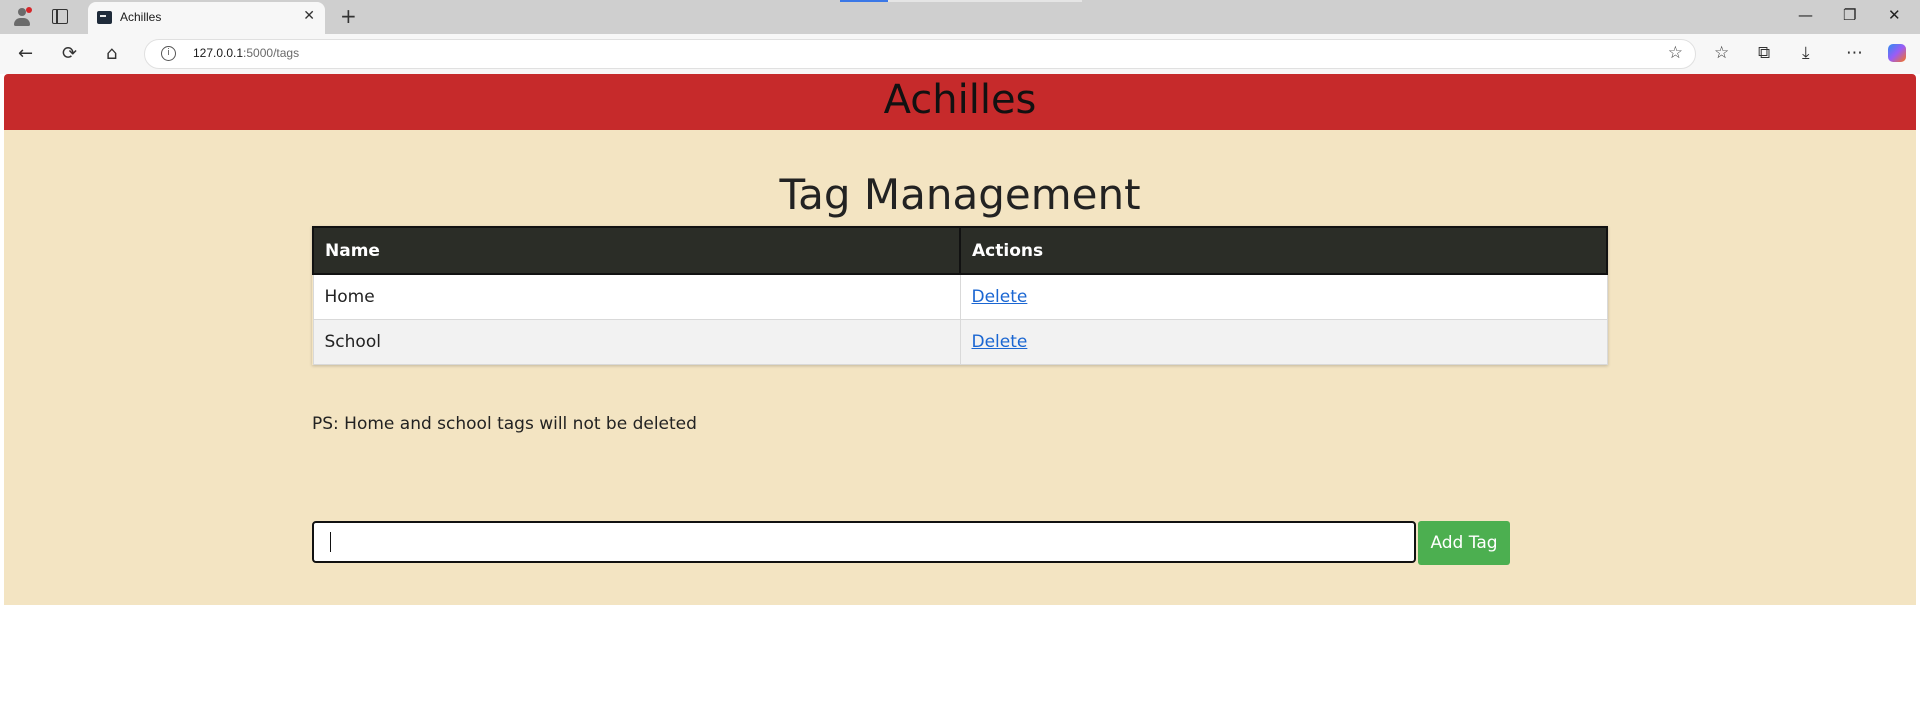 The image size is (1920, 707). I want to click on column-header-actions: Actions, so click(1283, 250).